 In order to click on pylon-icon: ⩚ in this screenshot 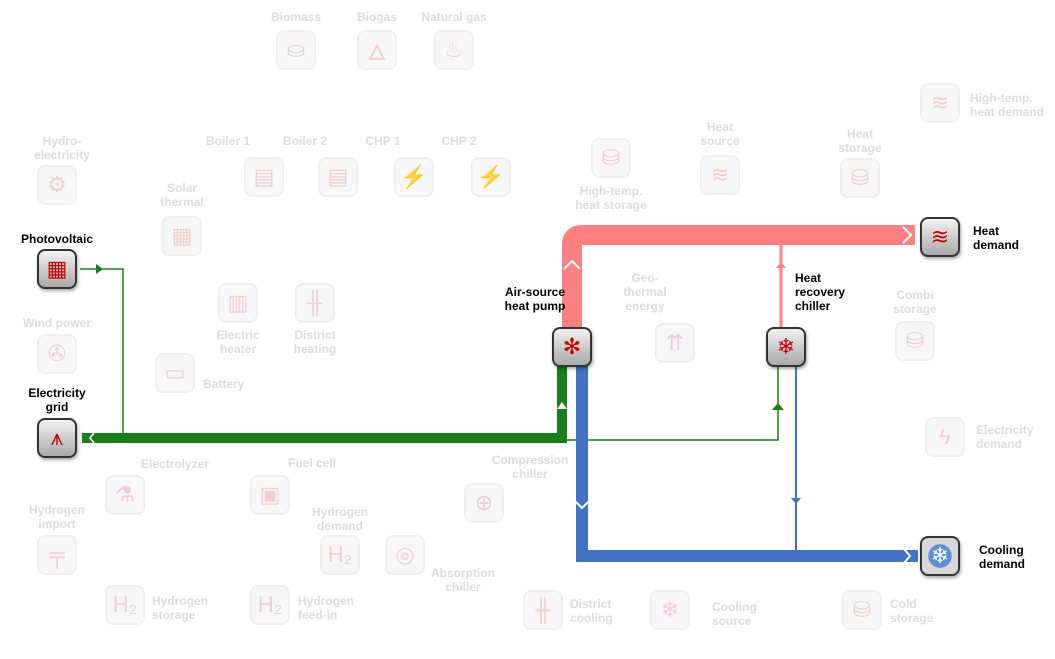, I will do `click(57, 438)`.